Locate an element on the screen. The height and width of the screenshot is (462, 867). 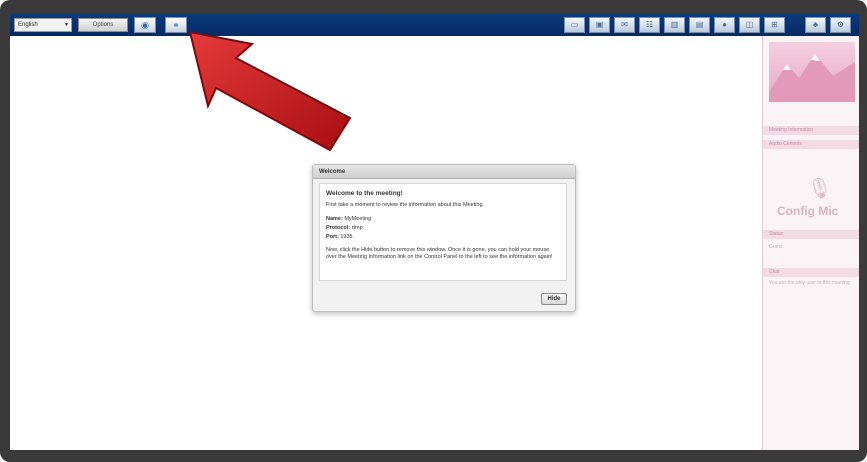
meeting-info-link: Meeting Information is located at coordinates (811, 130).